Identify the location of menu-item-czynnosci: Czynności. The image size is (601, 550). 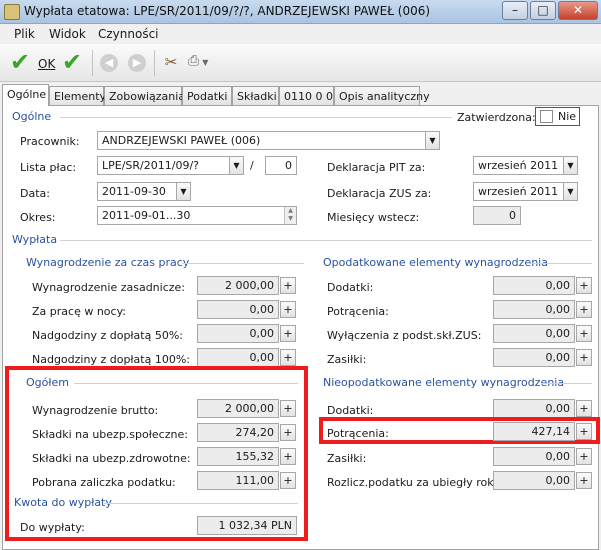
(128, 34).